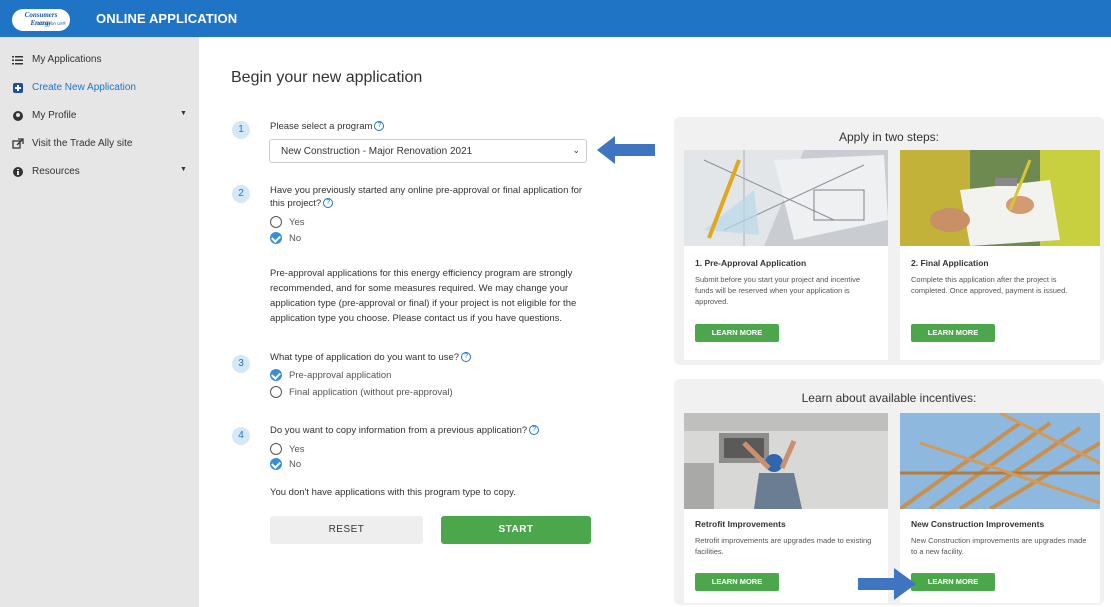 Image resolution: width=1111 pixels, height=607 pixels. I want to click on step-number-2: 2, so click(241, 194).